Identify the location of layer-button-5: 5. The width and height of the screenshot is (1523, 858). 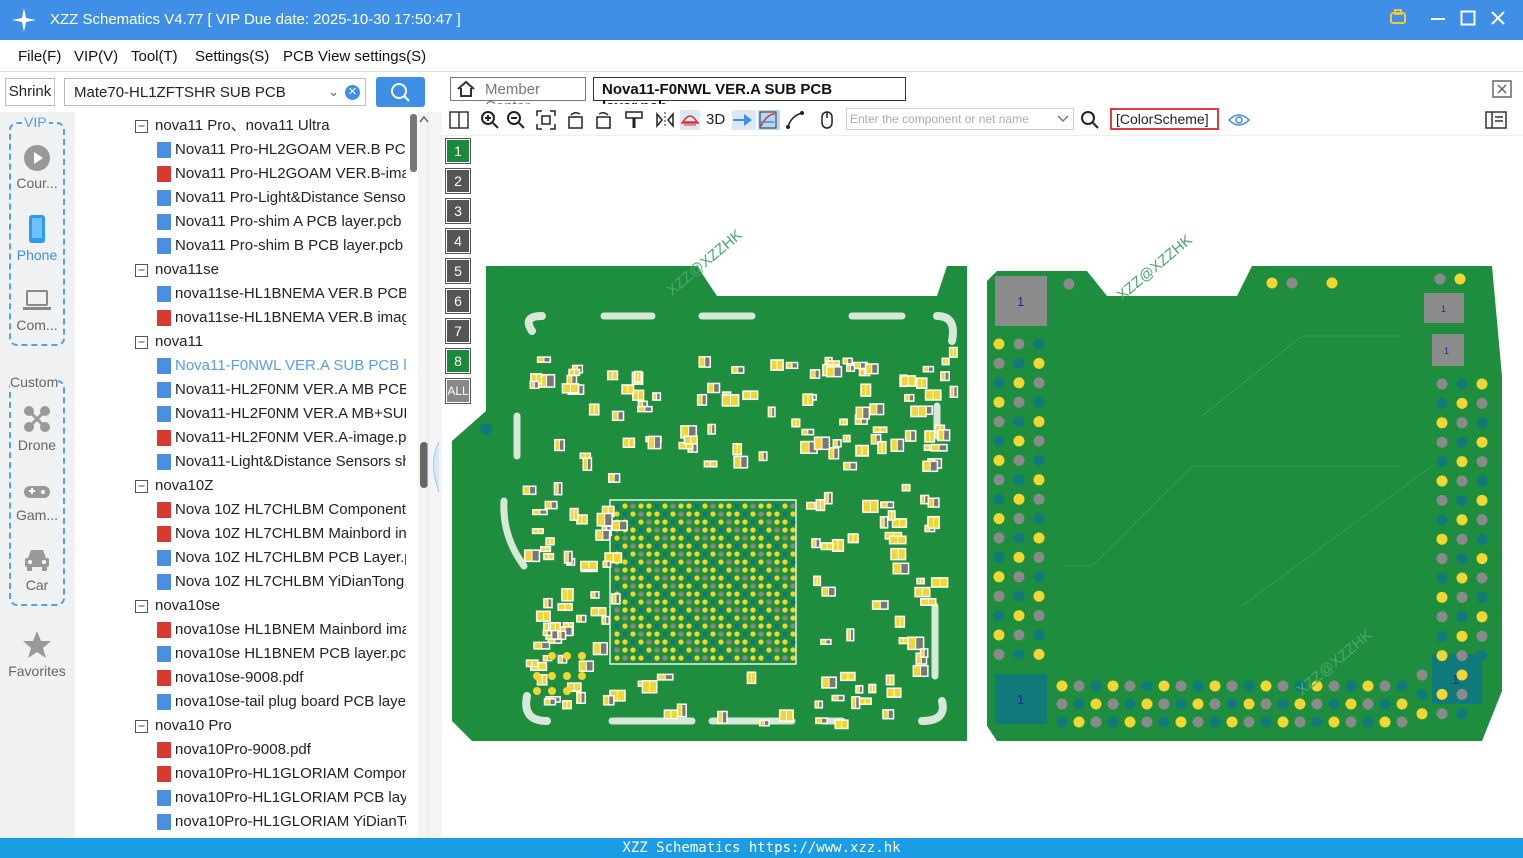
(458, 271).